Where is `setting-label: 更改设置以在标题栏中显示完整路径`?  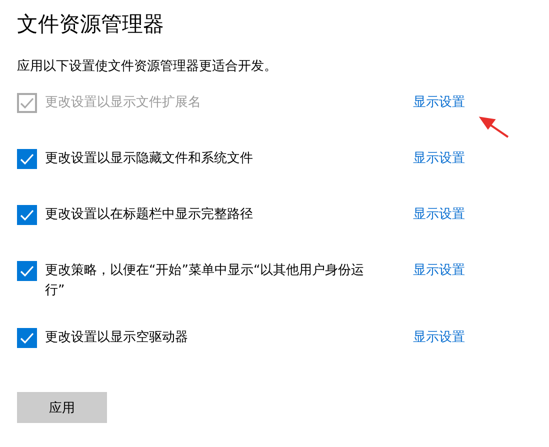
setting-label: 更改设置以在标题栏中显示完整路径 is located at coordinates (149, 215).